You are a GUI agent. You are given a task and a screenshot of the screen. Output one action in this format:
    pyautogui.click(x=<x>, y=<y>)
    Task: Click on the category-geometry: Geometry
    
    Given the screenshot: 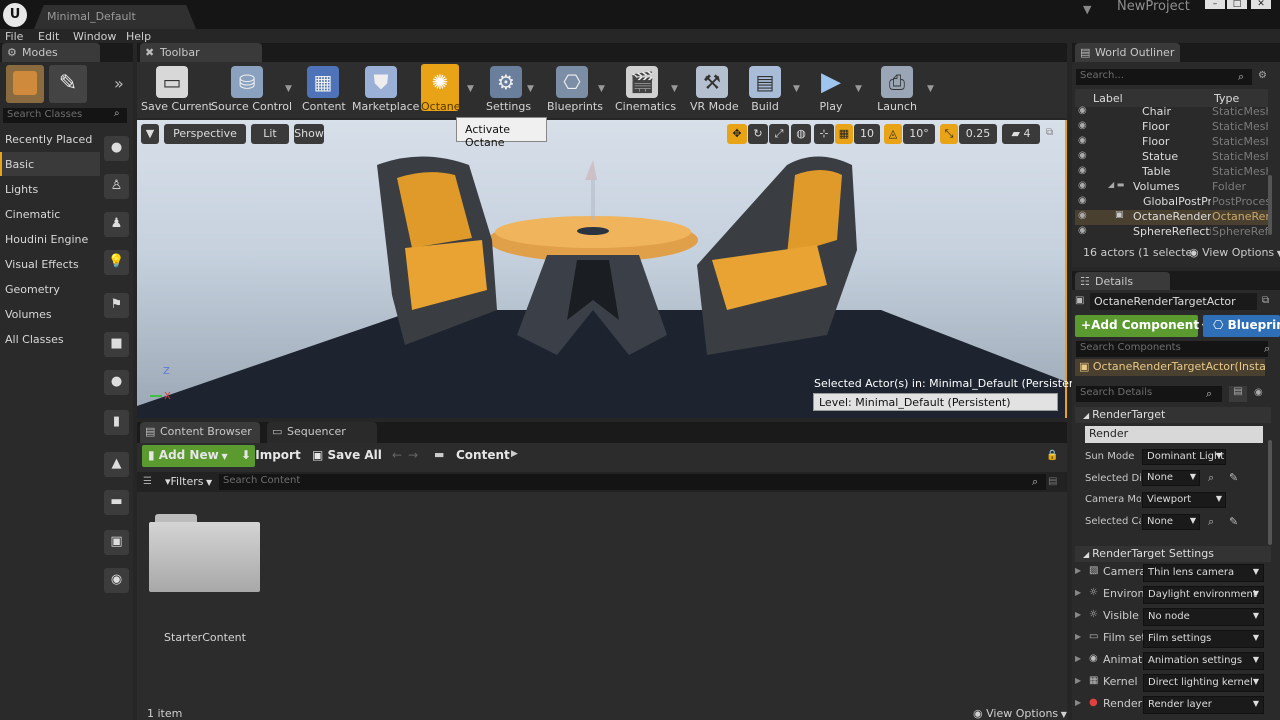 What is the action you would take?
    pyautogui.click(x=50, y=289)
    